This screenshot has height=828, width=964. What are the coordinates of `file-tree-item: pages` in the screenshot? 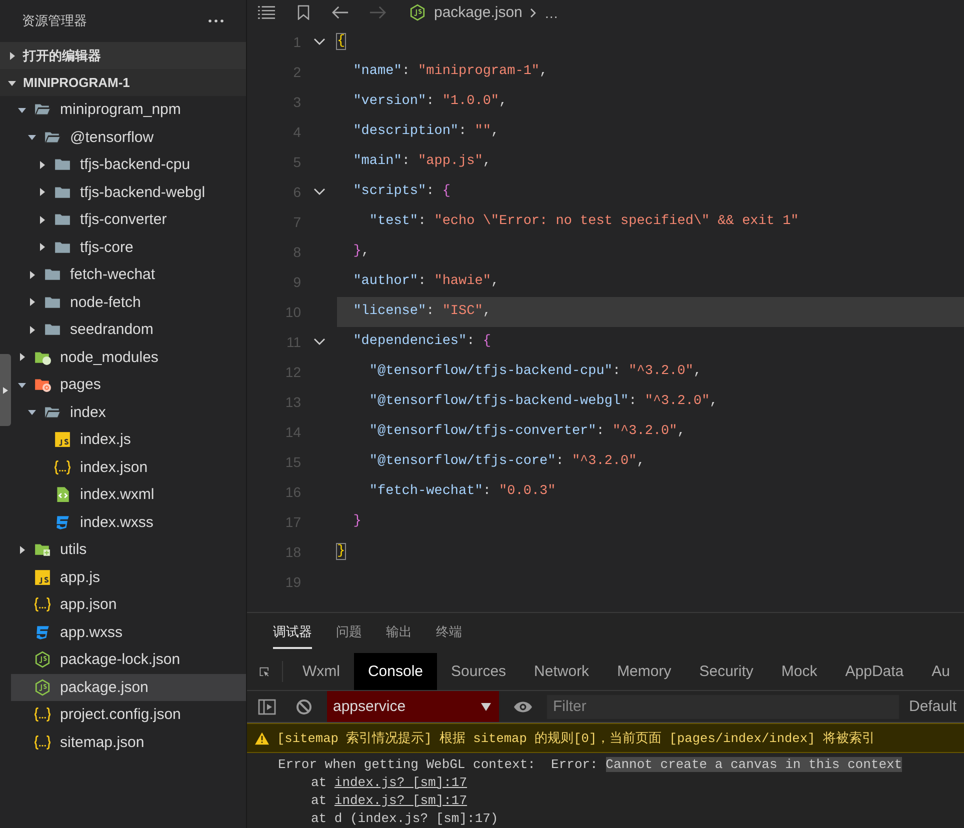 It's located at (128, 384).